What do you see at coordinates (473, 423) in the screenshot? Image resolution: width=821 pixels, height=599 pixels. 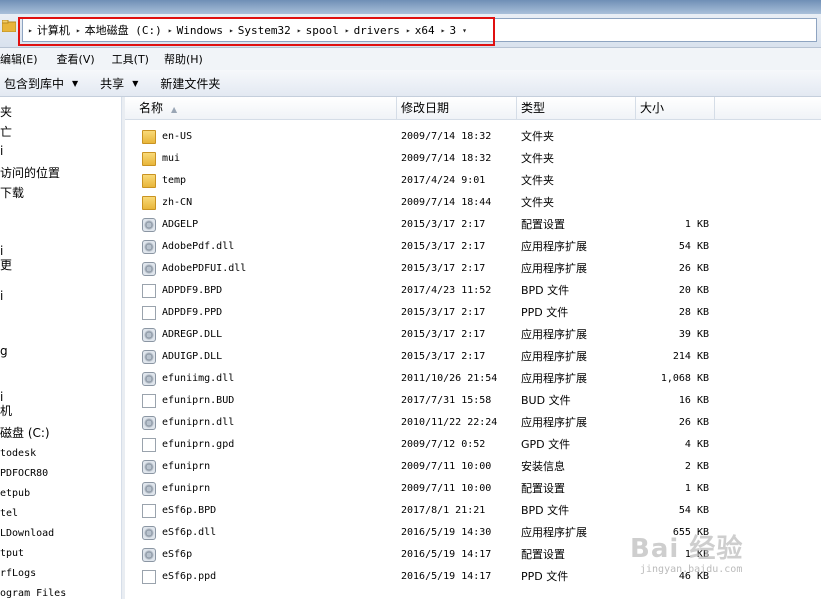 I see `file-row: efuniprn.dll 2010/11/22 22:24 应用程序扩展 26 KB` at bounding box center [473, 423].